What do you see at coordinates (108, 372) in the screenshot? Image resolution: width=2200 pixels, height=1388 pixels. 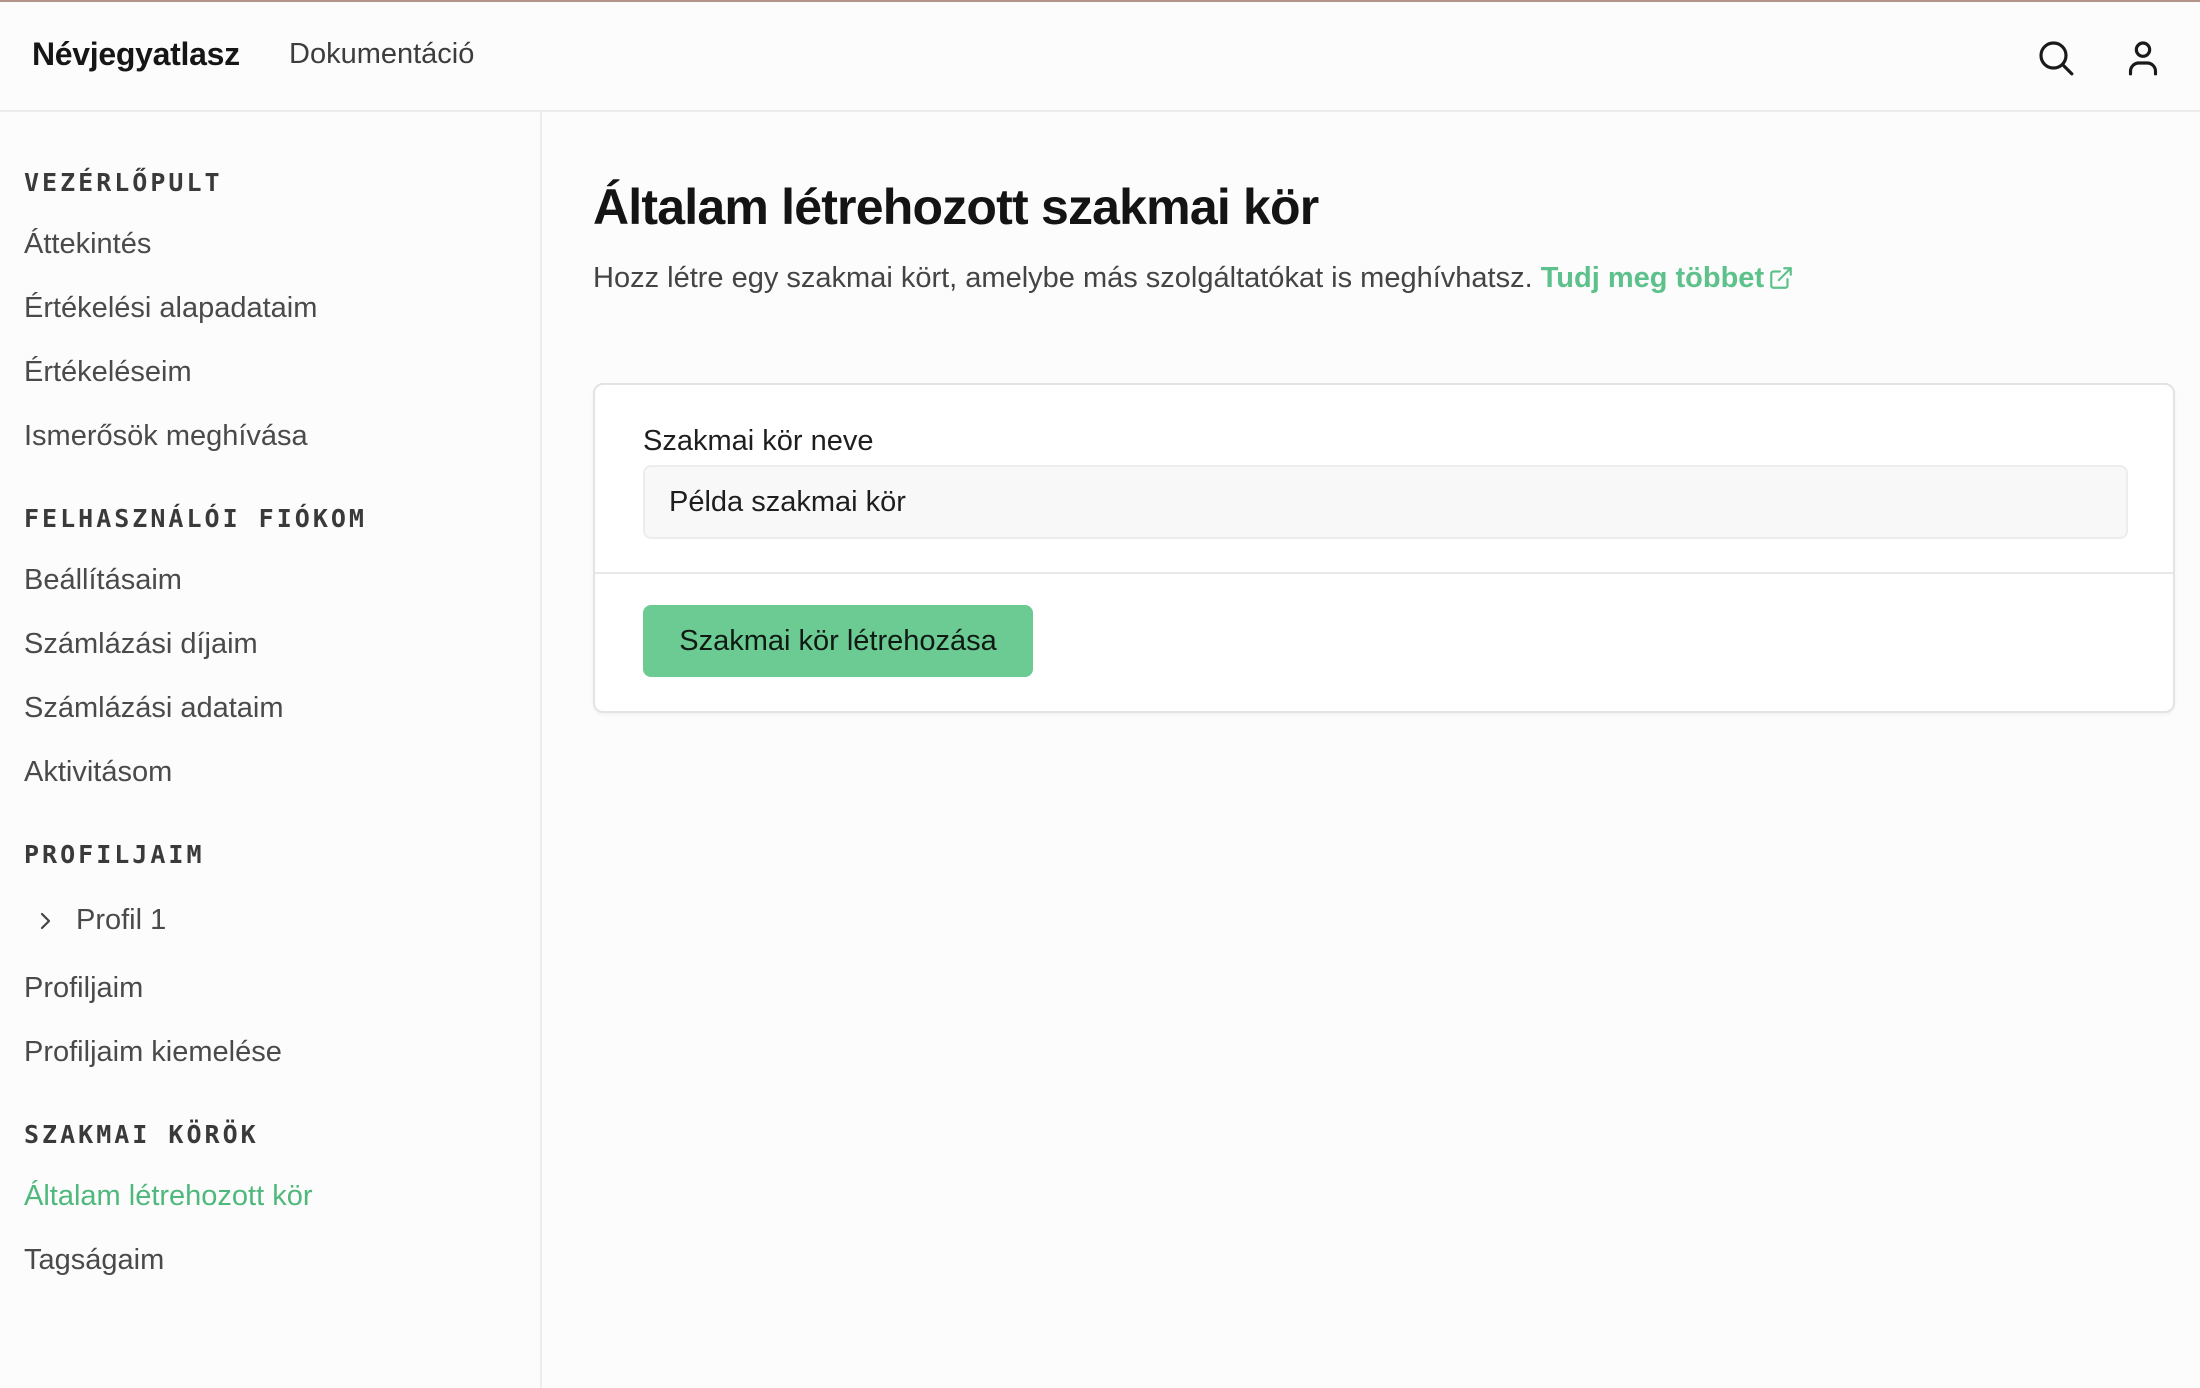 I see `sidebar-item-ratings: Értékeléseim` at bounding box center [108, 372].